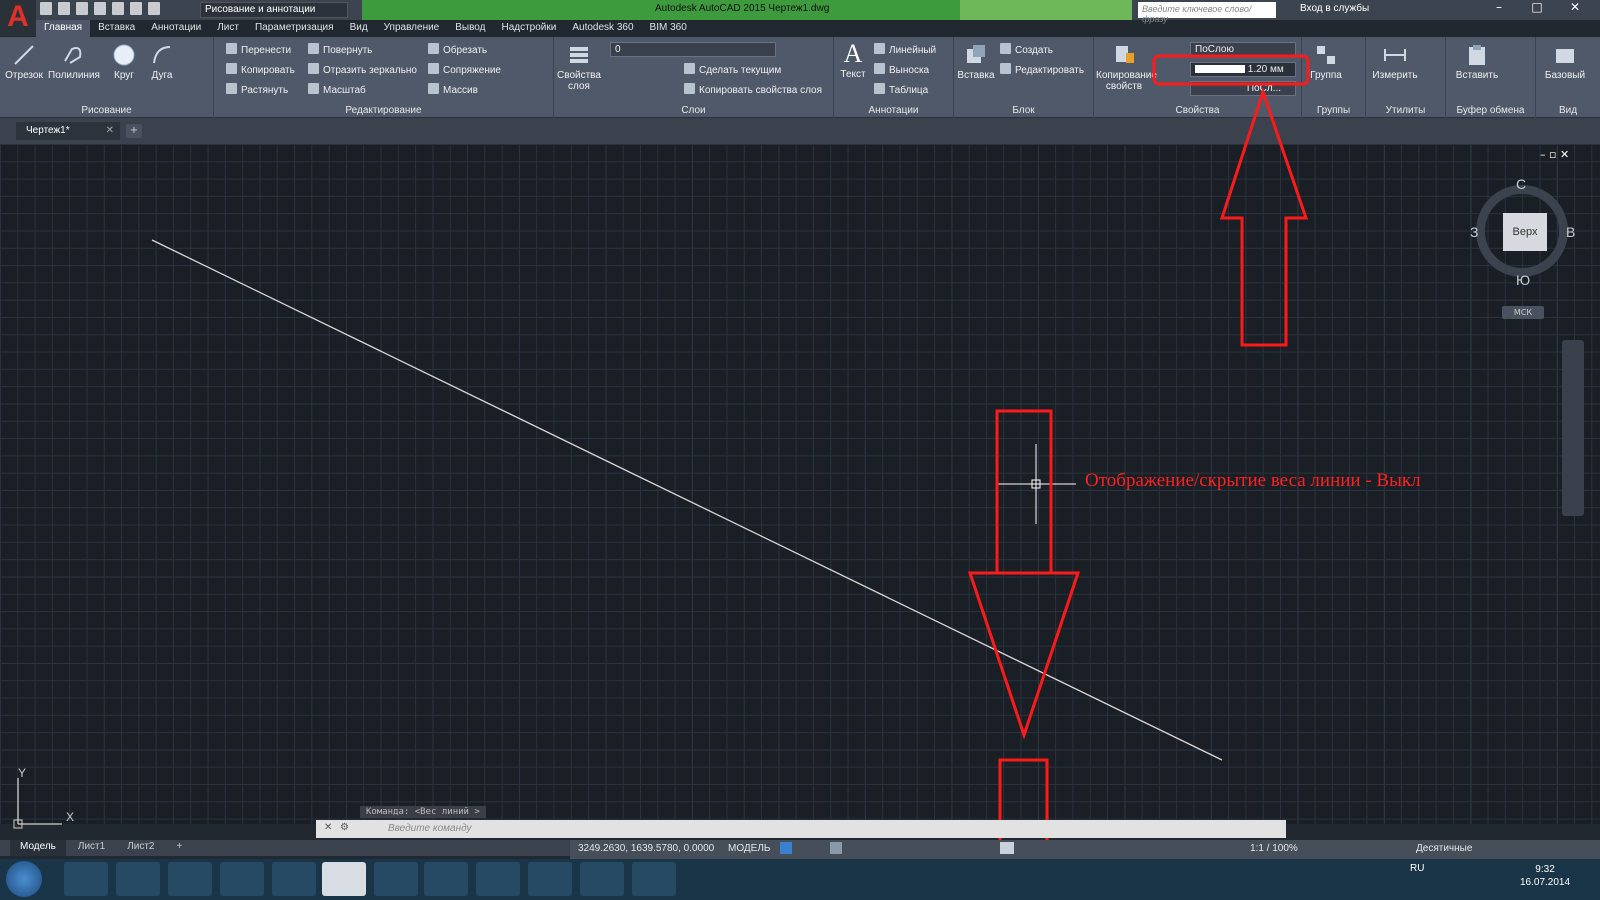 Image resolution: width=1600 pixels, height=900 pixels. I want to click on model-space-toggle: МОДЕЛЬ, so click(749, 848).